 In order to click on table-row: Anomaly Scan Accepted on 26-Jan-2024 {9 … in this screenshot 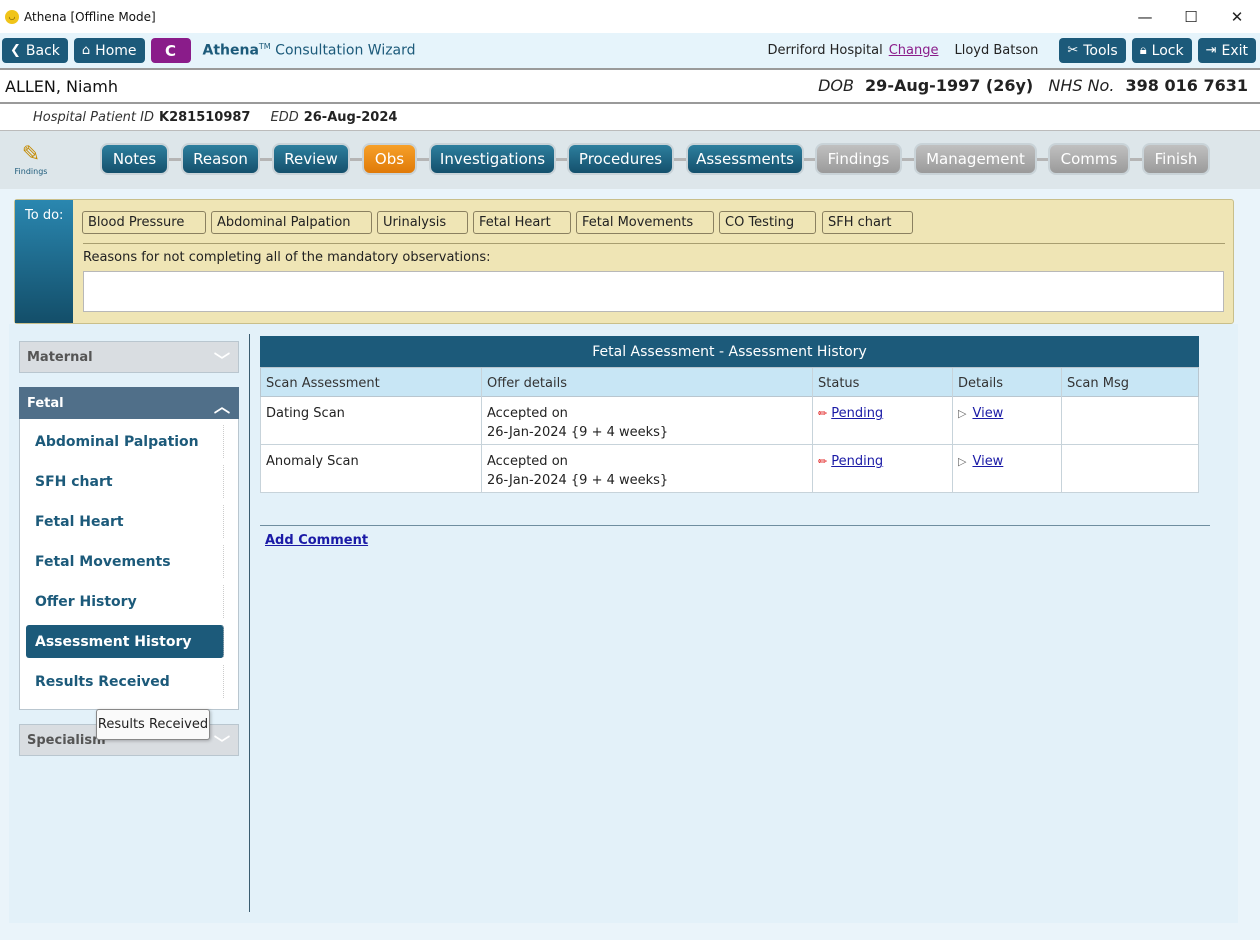, I will do `click(729, 469)`.